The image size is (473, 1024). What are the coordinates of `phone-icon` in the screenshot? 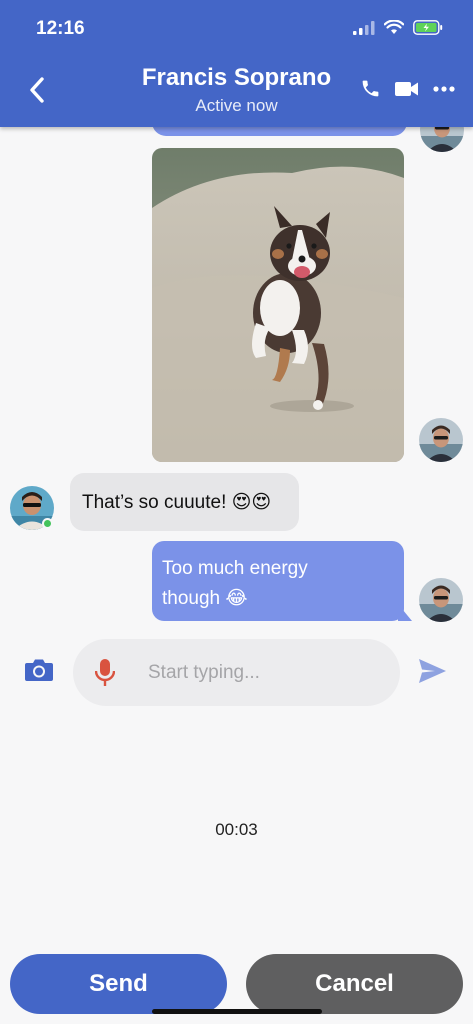 It's located at (370, 88).